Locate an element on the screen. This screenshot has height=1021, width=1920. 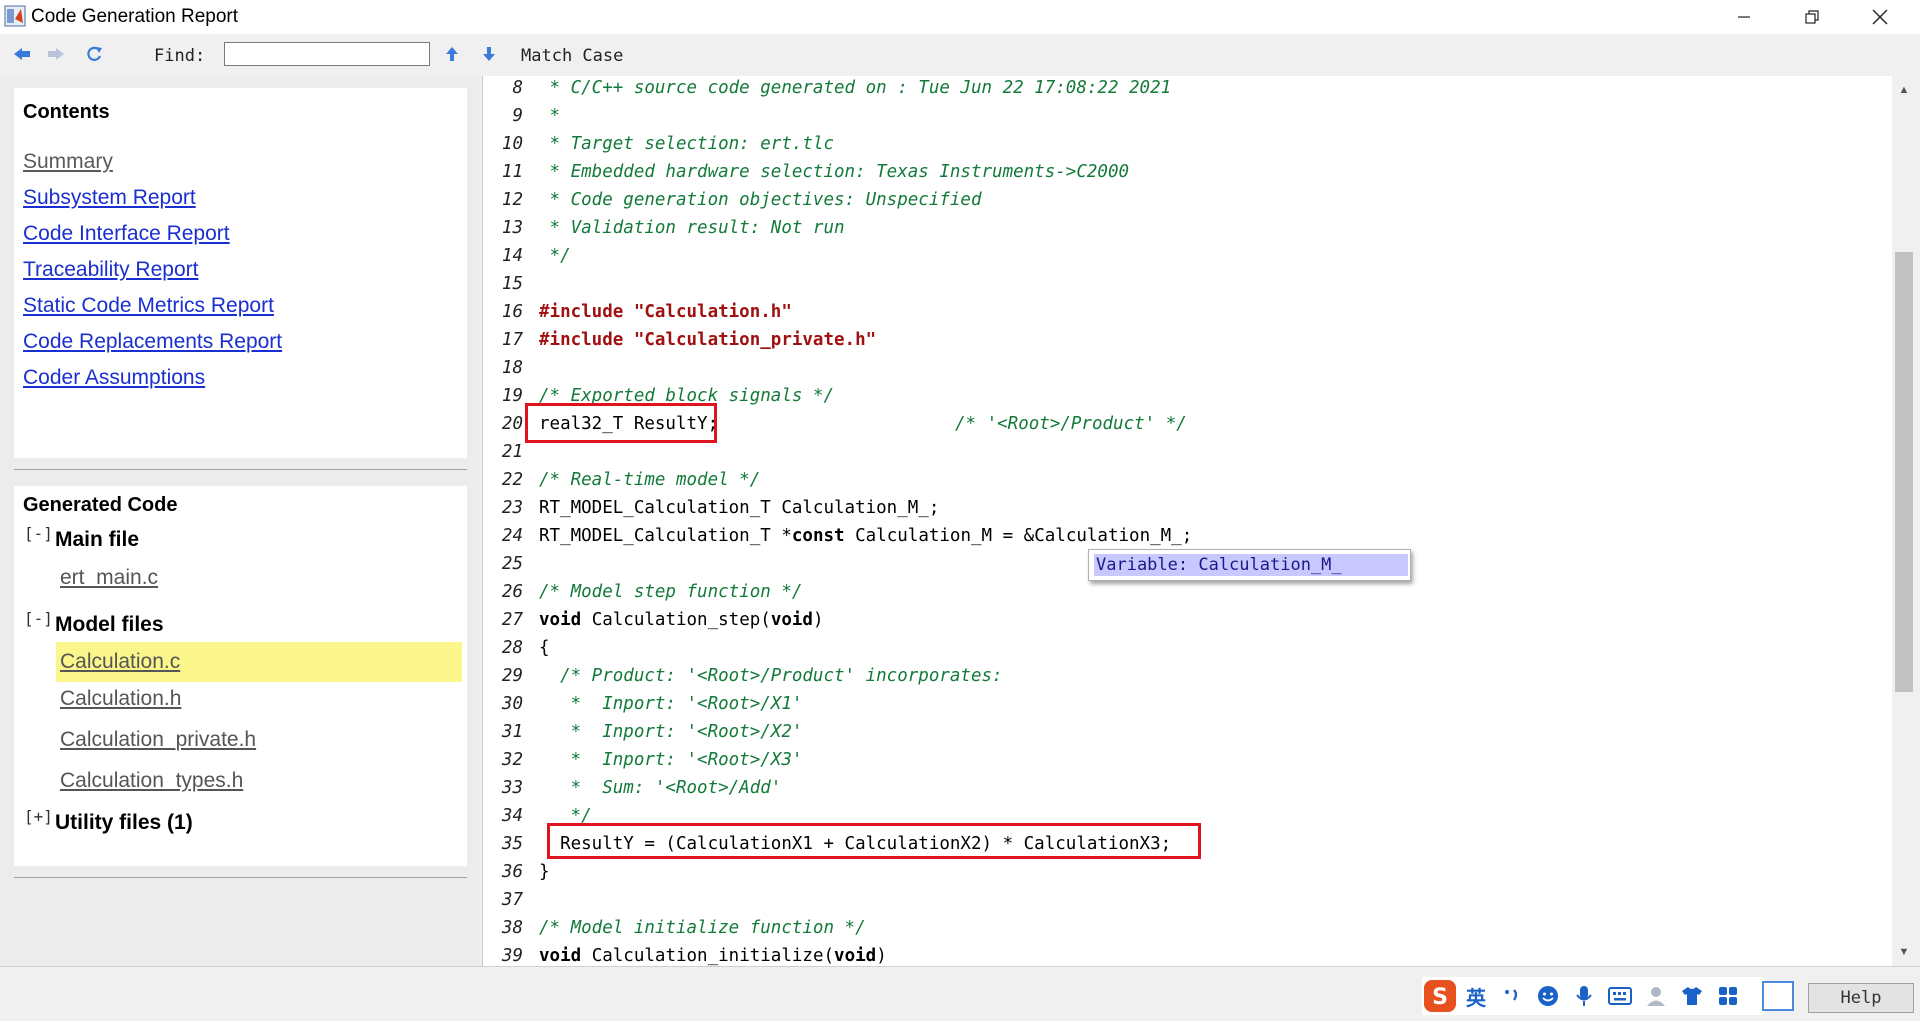
link-subsystem-report: Subsystem Report is located at coordinates (109, 198).